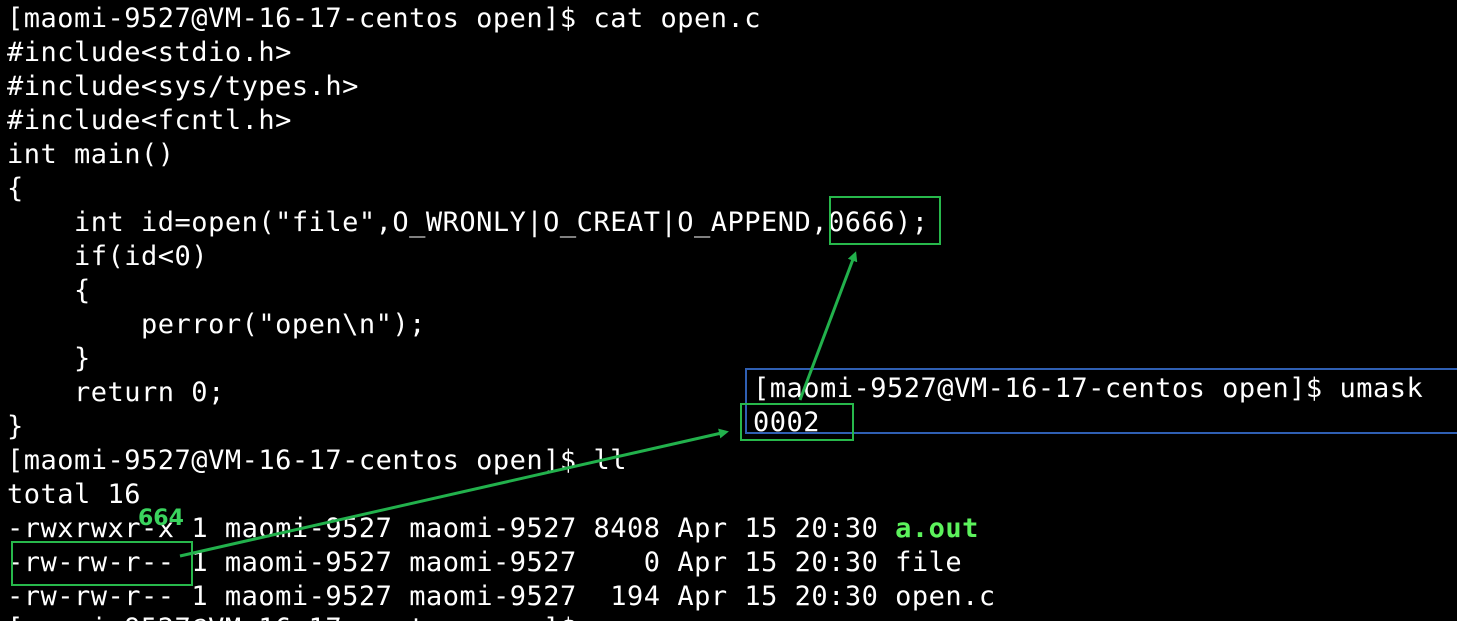 Image resolution: width=1457 pixels, height=621 pixels. I want to click on code-line-close-brace: }, so click(15, 426).